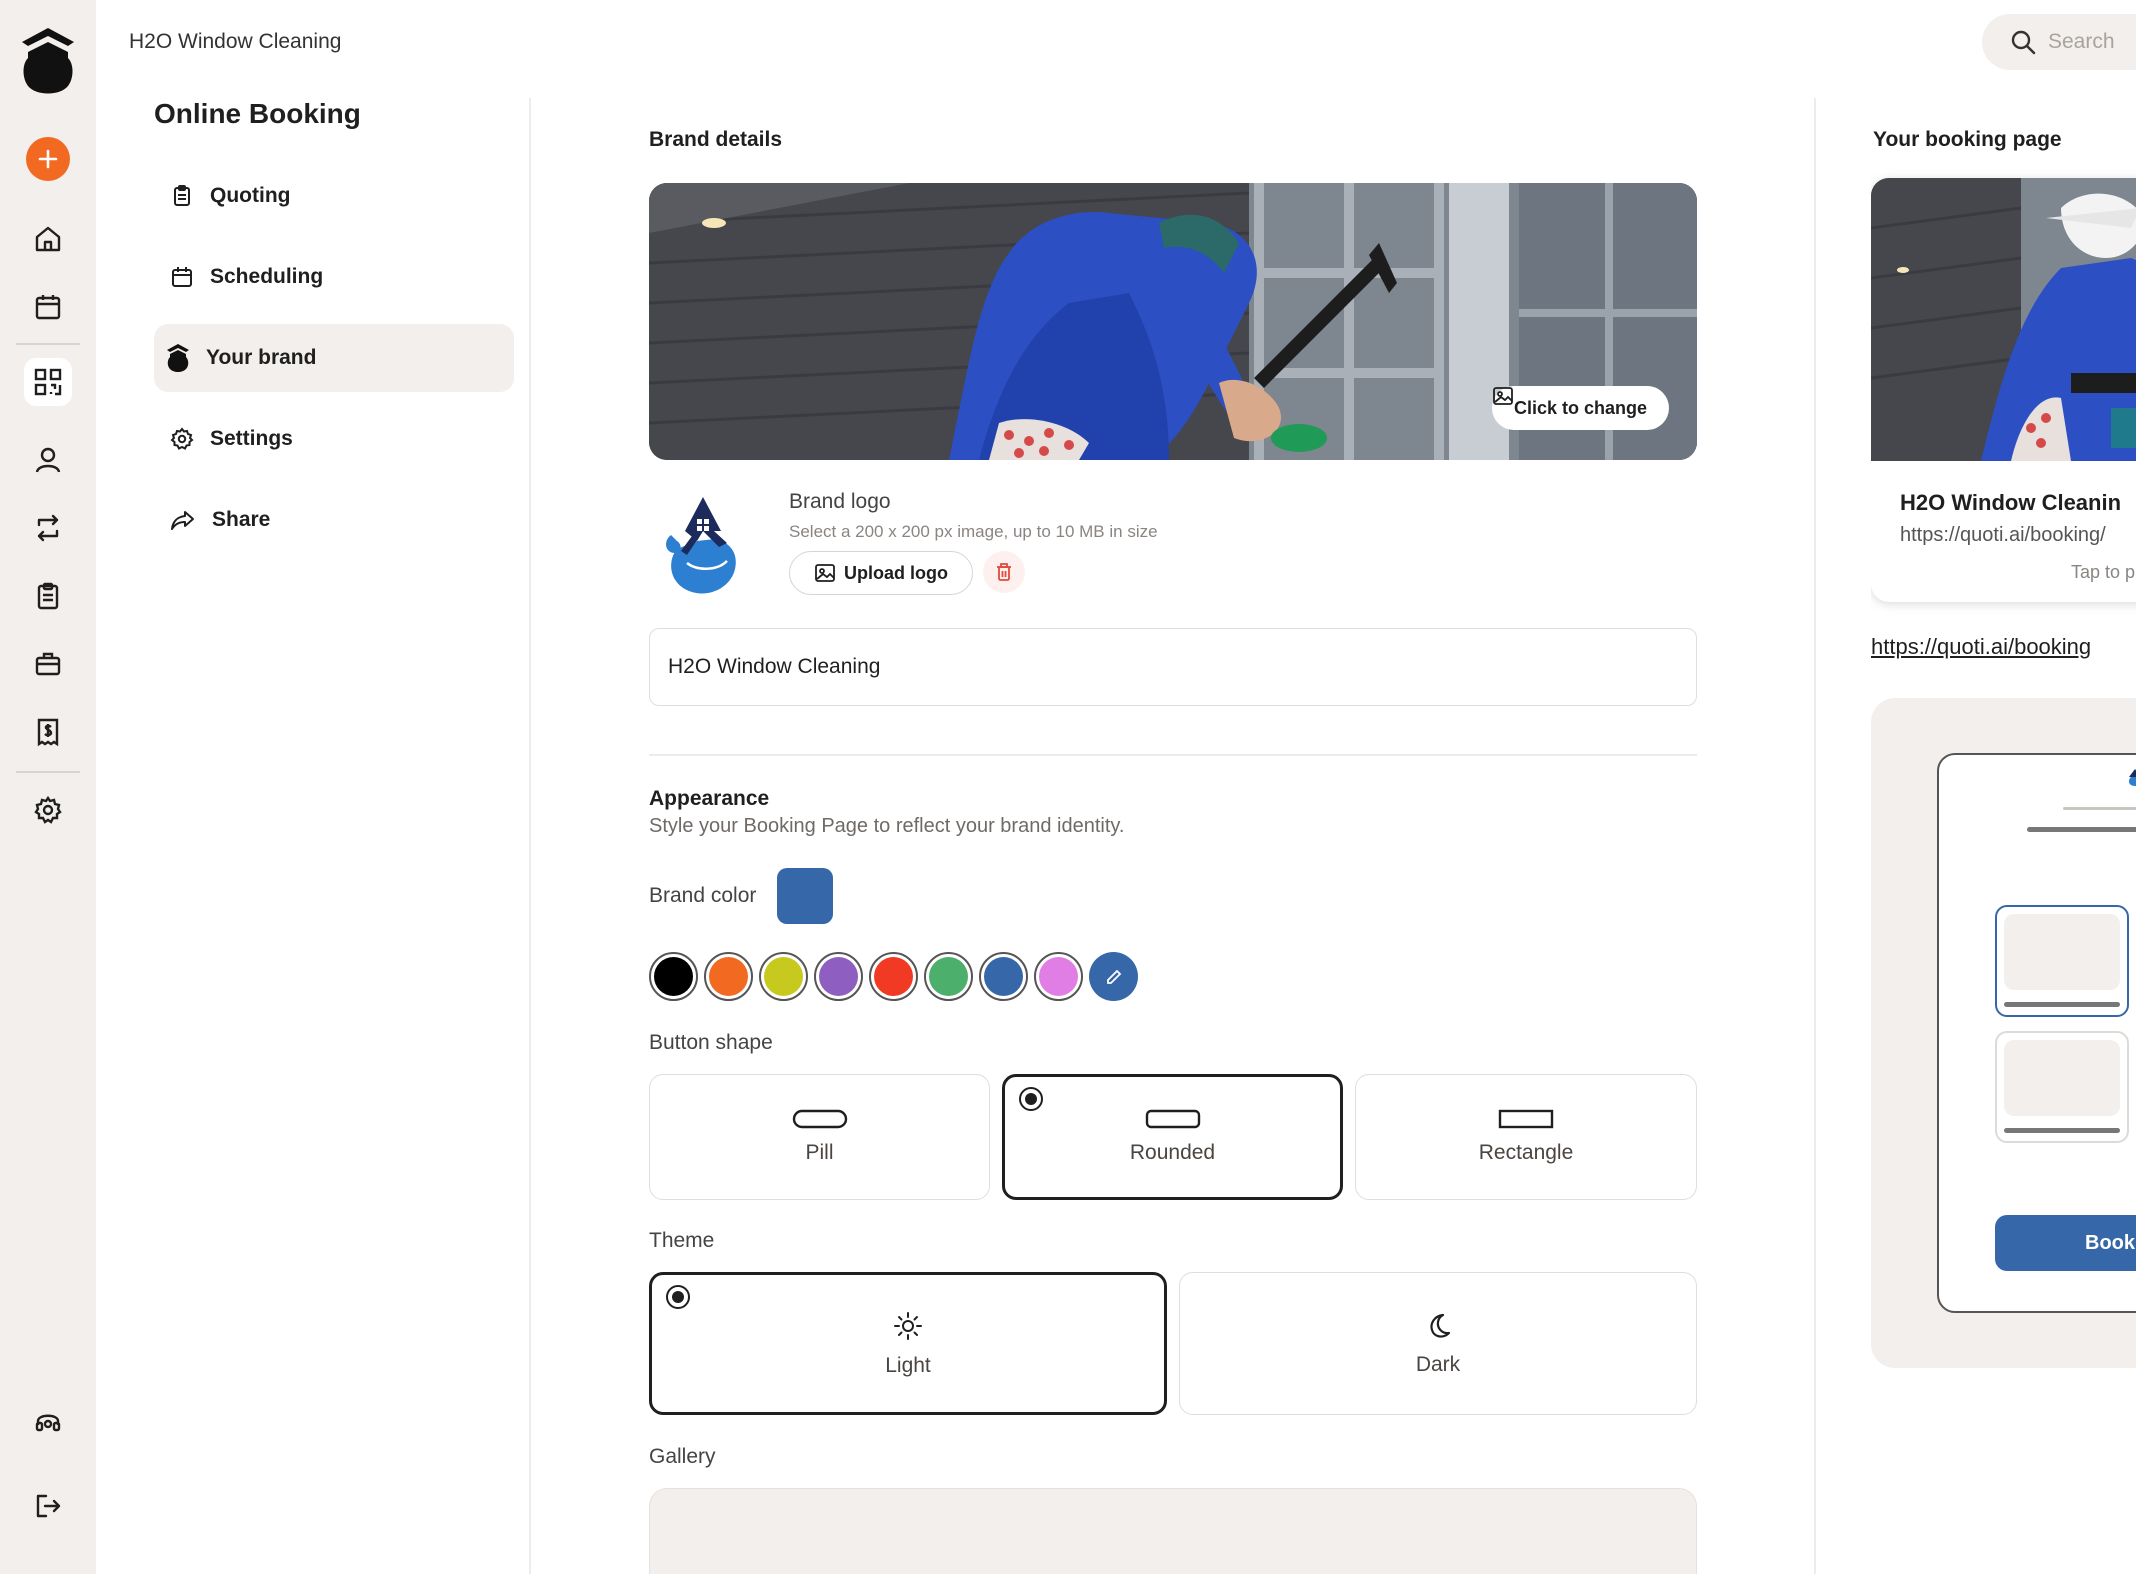  Describe the element at coordinates (2011, 502) in the screenshot. I see `preview-business-name: H2O Window Cleanin` at that location.